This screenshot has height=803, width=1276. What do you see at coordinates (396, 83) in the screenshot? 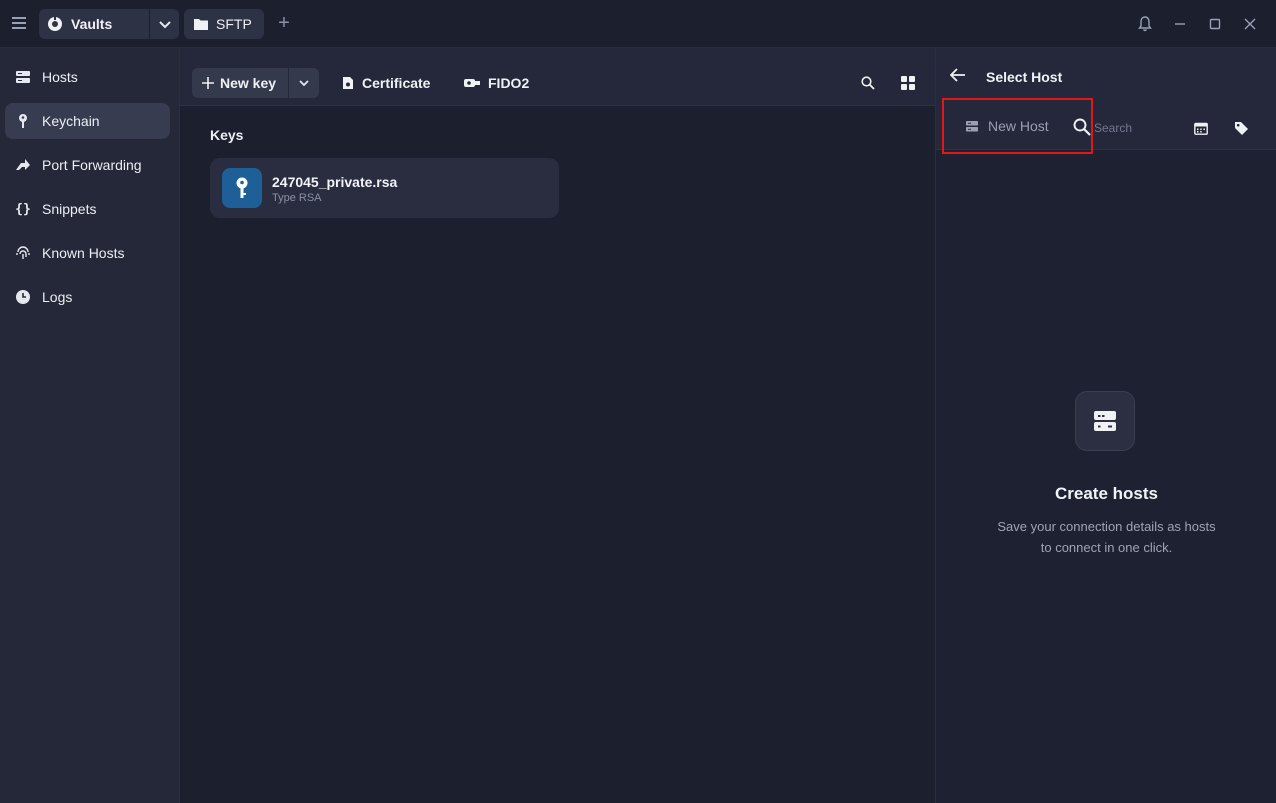
I see `certificate-label: Certificate` at bounding box center [396, 83].